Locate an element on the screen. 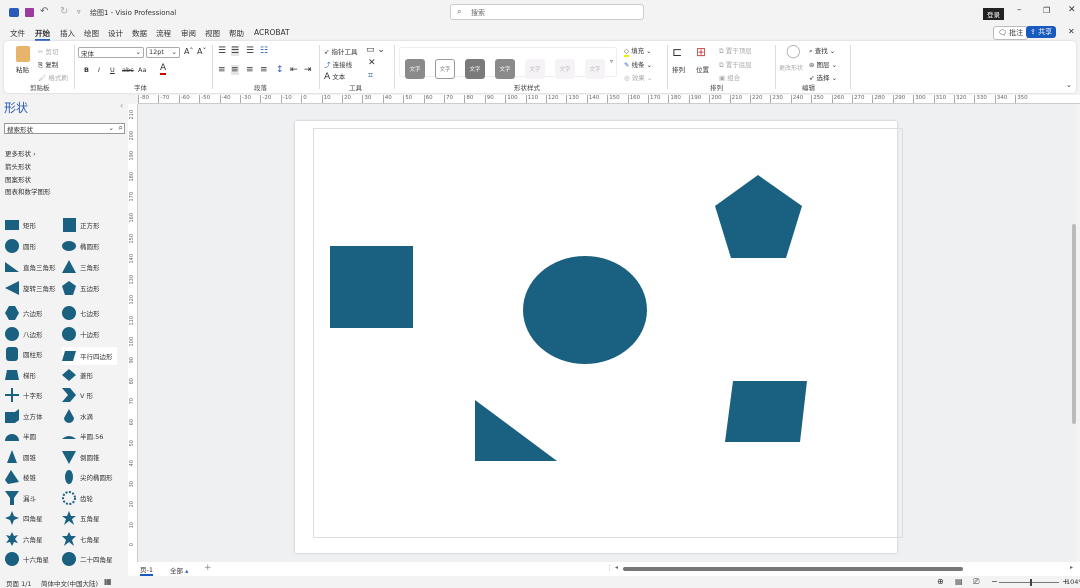 The height and width of the screenshot is (588, 1080). position-icon: ⊞ is located at coordinates (701, 52).